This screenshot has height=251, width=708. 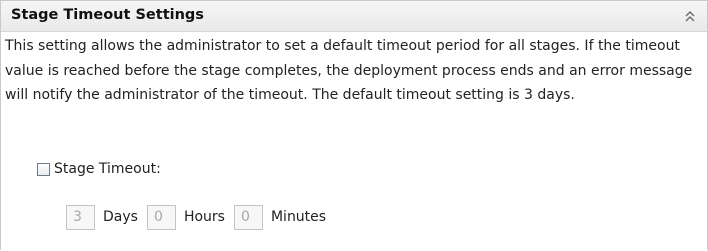 I want to click on days-input, so click(x=80, y=217).